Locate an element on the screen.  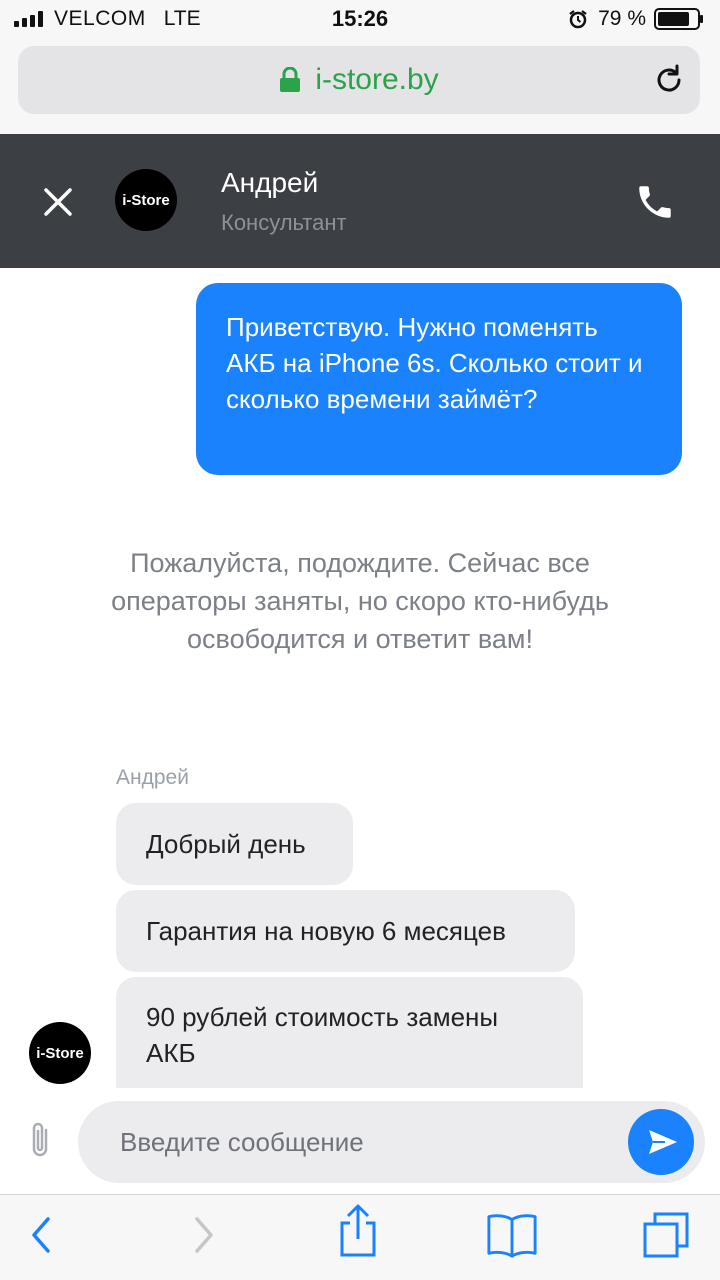
browser-address-area: i-store.by is located at coordinates (360, 87).